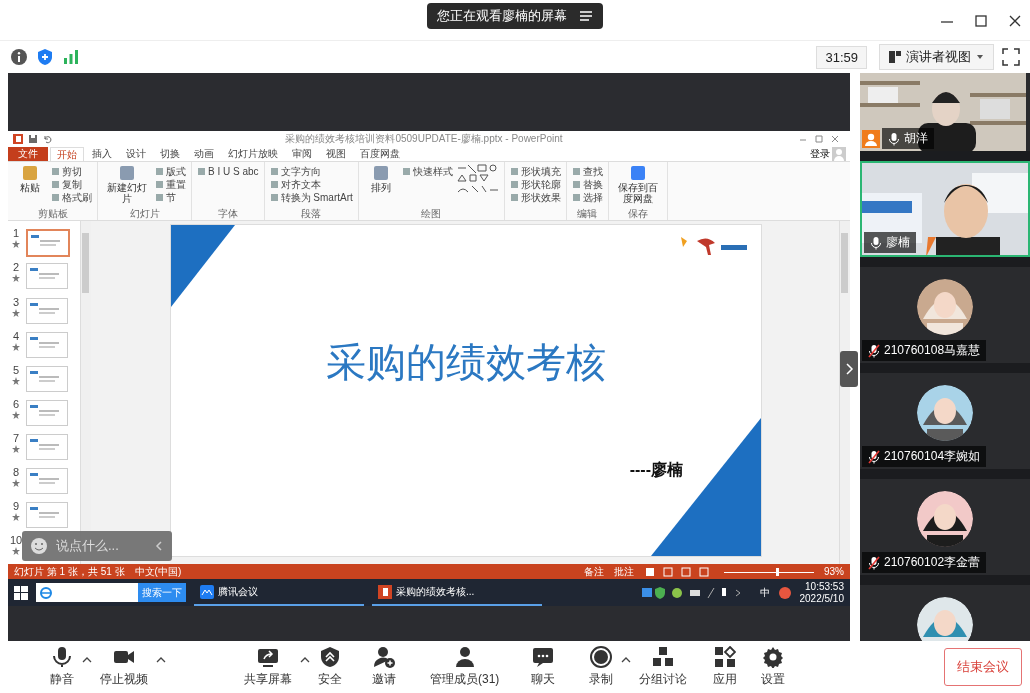  What do you see at coordinates (844, 393) in the screenshot?
I see `scrollbar` at bounding box center [844, 393].